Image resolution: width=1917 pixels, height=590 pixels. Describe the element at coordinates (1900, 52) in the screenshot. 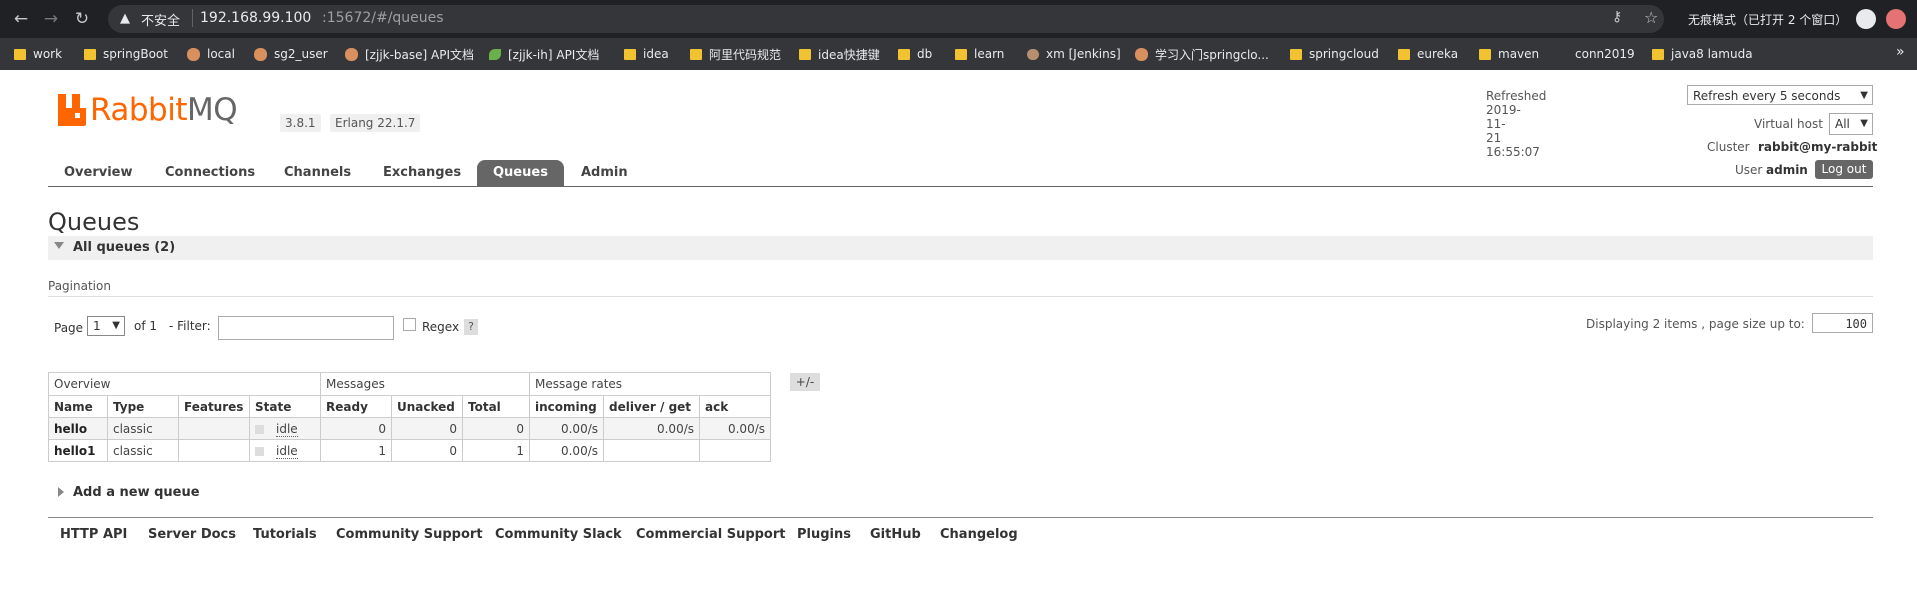

I see `bookmarks-more-icon: »` at that location.